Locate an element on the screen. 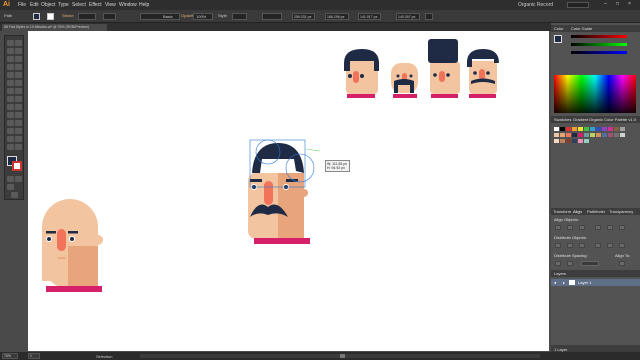 The width and height of the screenshot is (640, 360). stroke-weight-field is located at coordinates (87, 16).